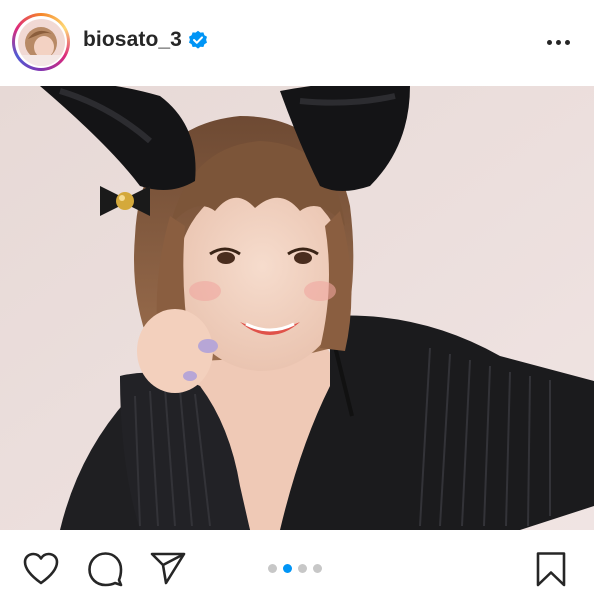 The image size is (594, 600). I want to click on heart-icon, so click(41, 568).